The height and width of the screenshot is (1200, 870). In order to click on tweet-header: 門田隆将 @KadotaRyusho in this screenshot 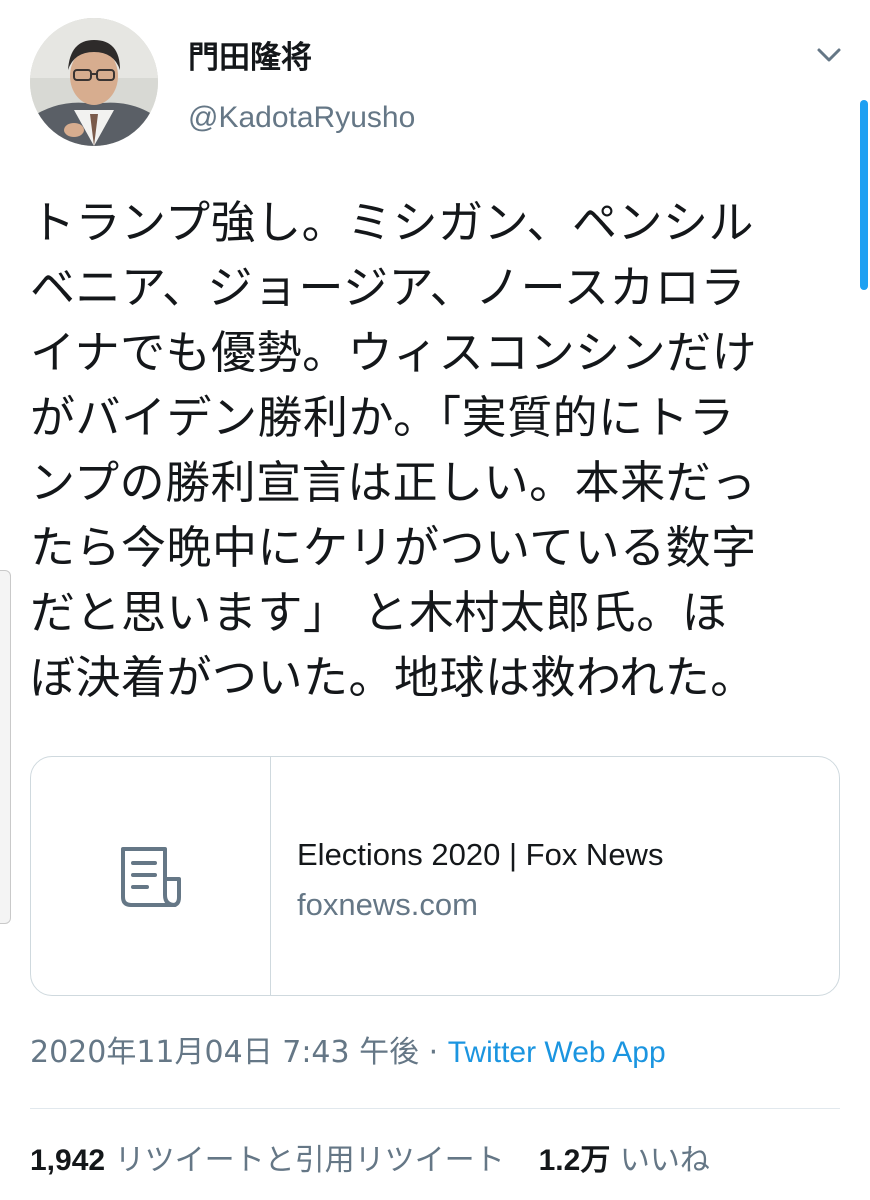, I will do `click(435, 80)`.